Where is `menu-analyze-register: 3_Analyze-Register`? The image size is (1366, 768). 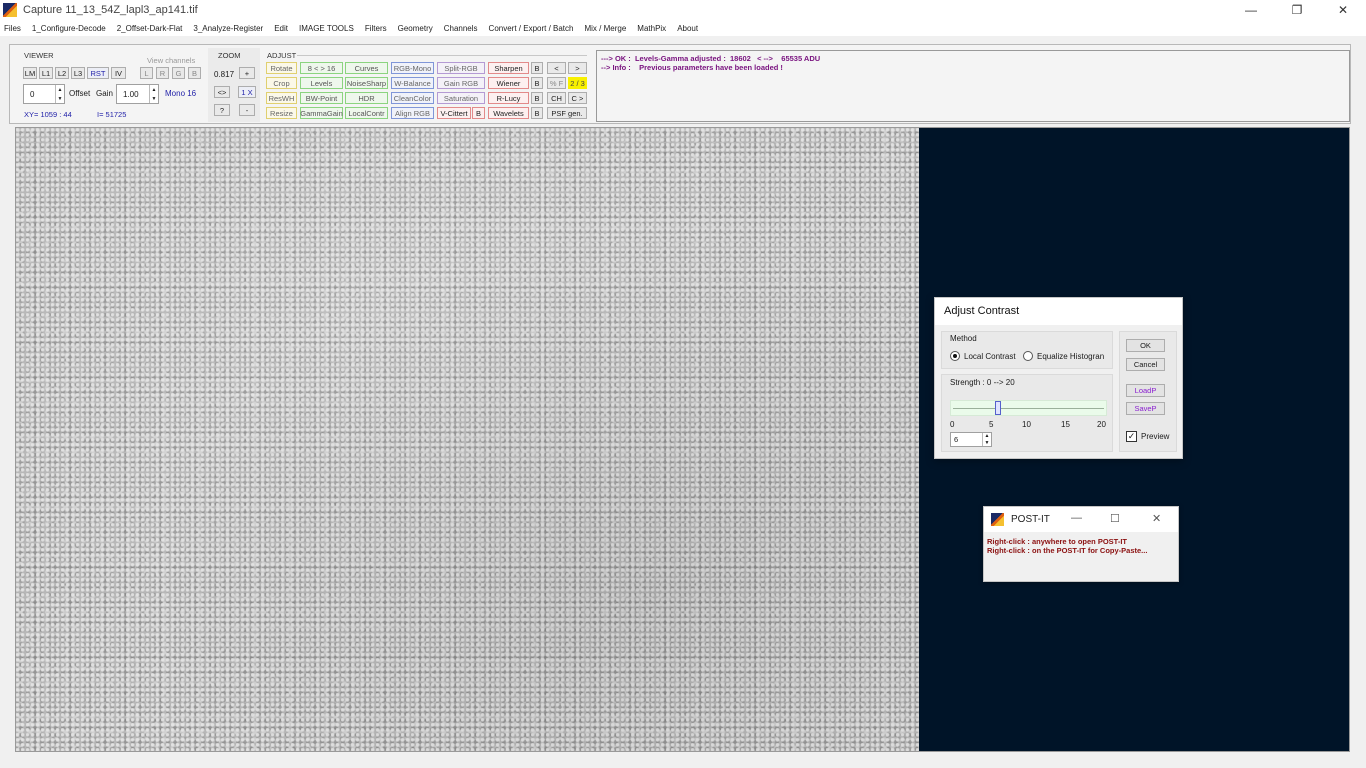 menu-analyze-register: 3_Analyze-Register is located at coordinates (228, 28).